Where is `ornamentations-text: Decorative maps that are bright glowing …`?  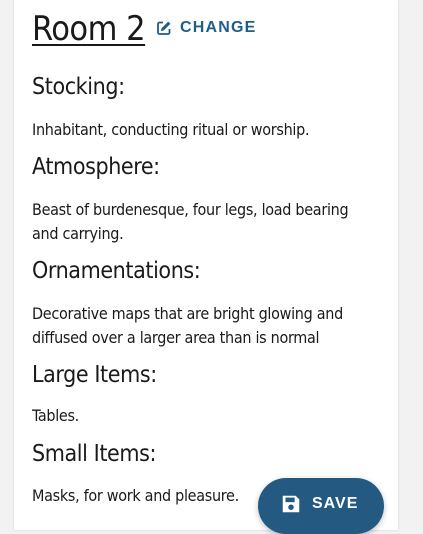
ornamentations-text: Decorative maps that are bright glowing … is located at coordinates (187, 325).